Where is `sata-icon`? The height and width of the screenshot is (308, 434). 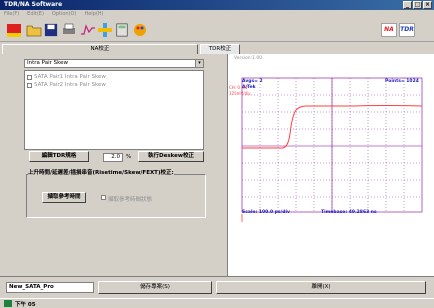
sata-icon is located at coordinates (14, 30).